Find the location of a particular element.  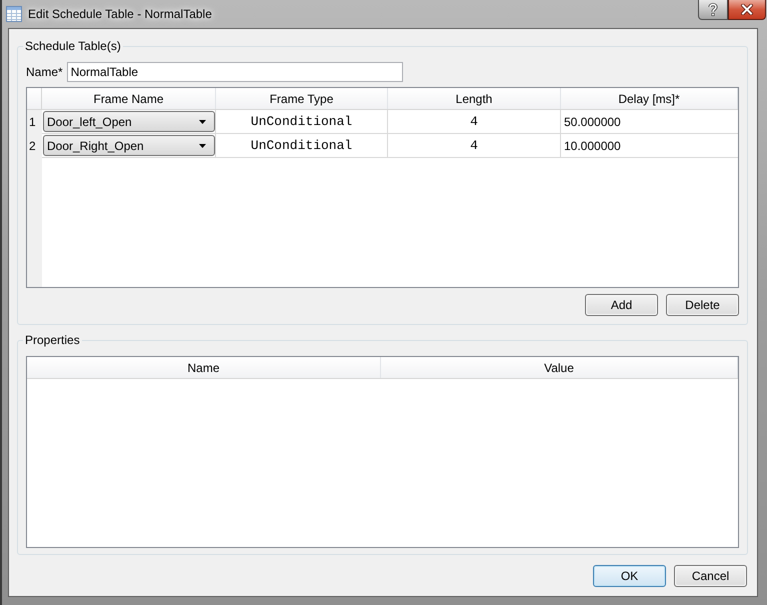

column-header: Length is located at coordinates (474, 98).